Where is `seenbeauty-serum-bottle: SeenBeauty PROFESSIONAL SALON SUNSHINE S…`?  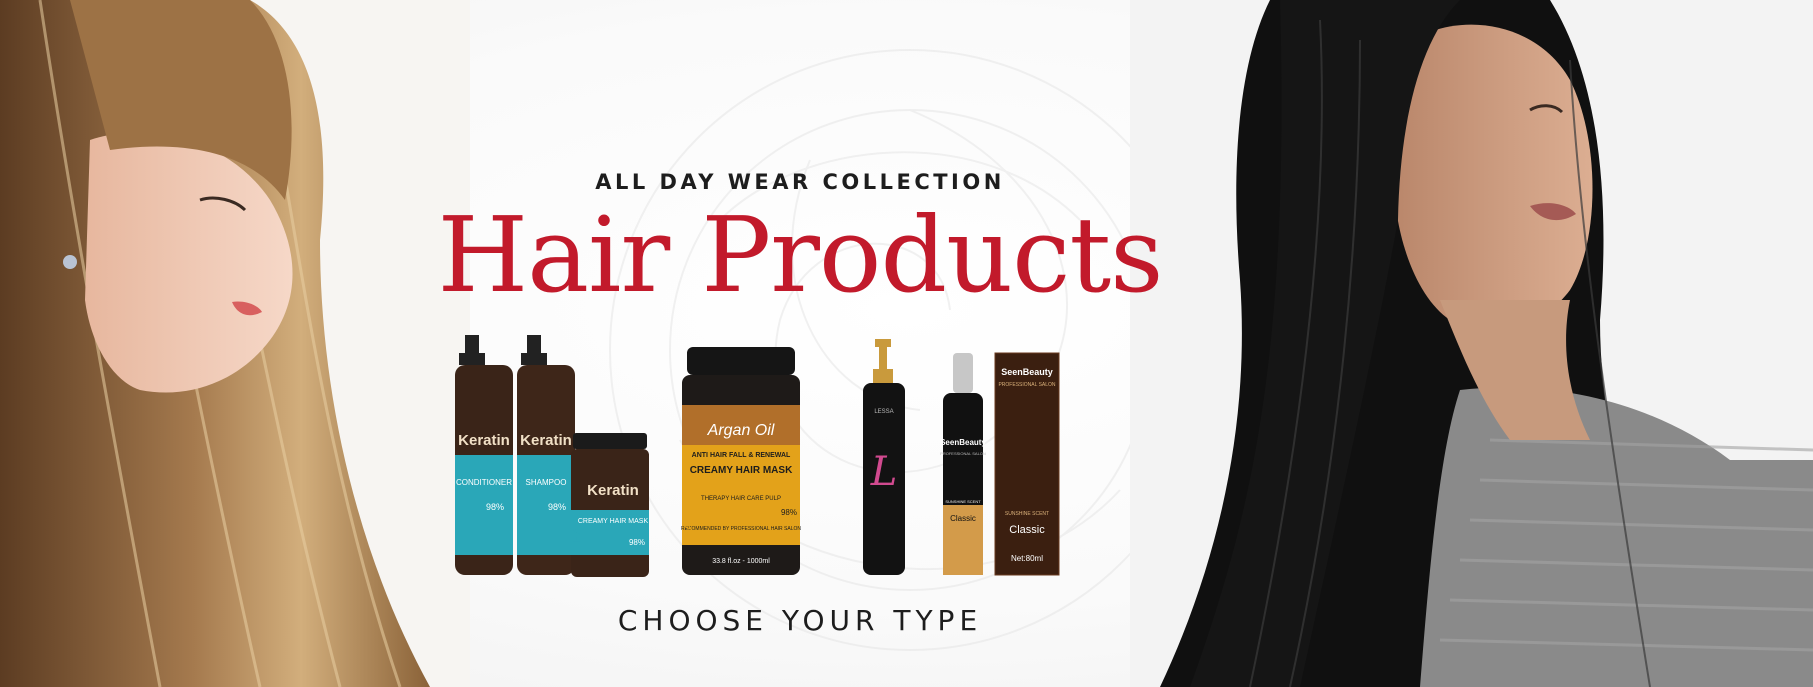 seenbeauty-serum-bottle: SeenBeauty PROFESSIONAL SALON SUNSHINE S… is located at coordinates (963, 464).